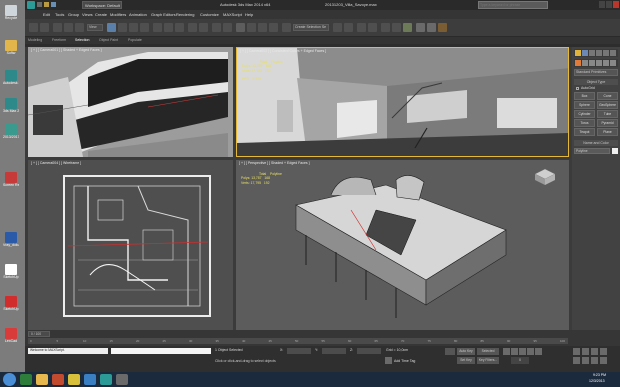  What do you see at coordinates (42, 379) in the screenshot?
I see `taskbar-folder-icon` at bounding box center [42, 379].